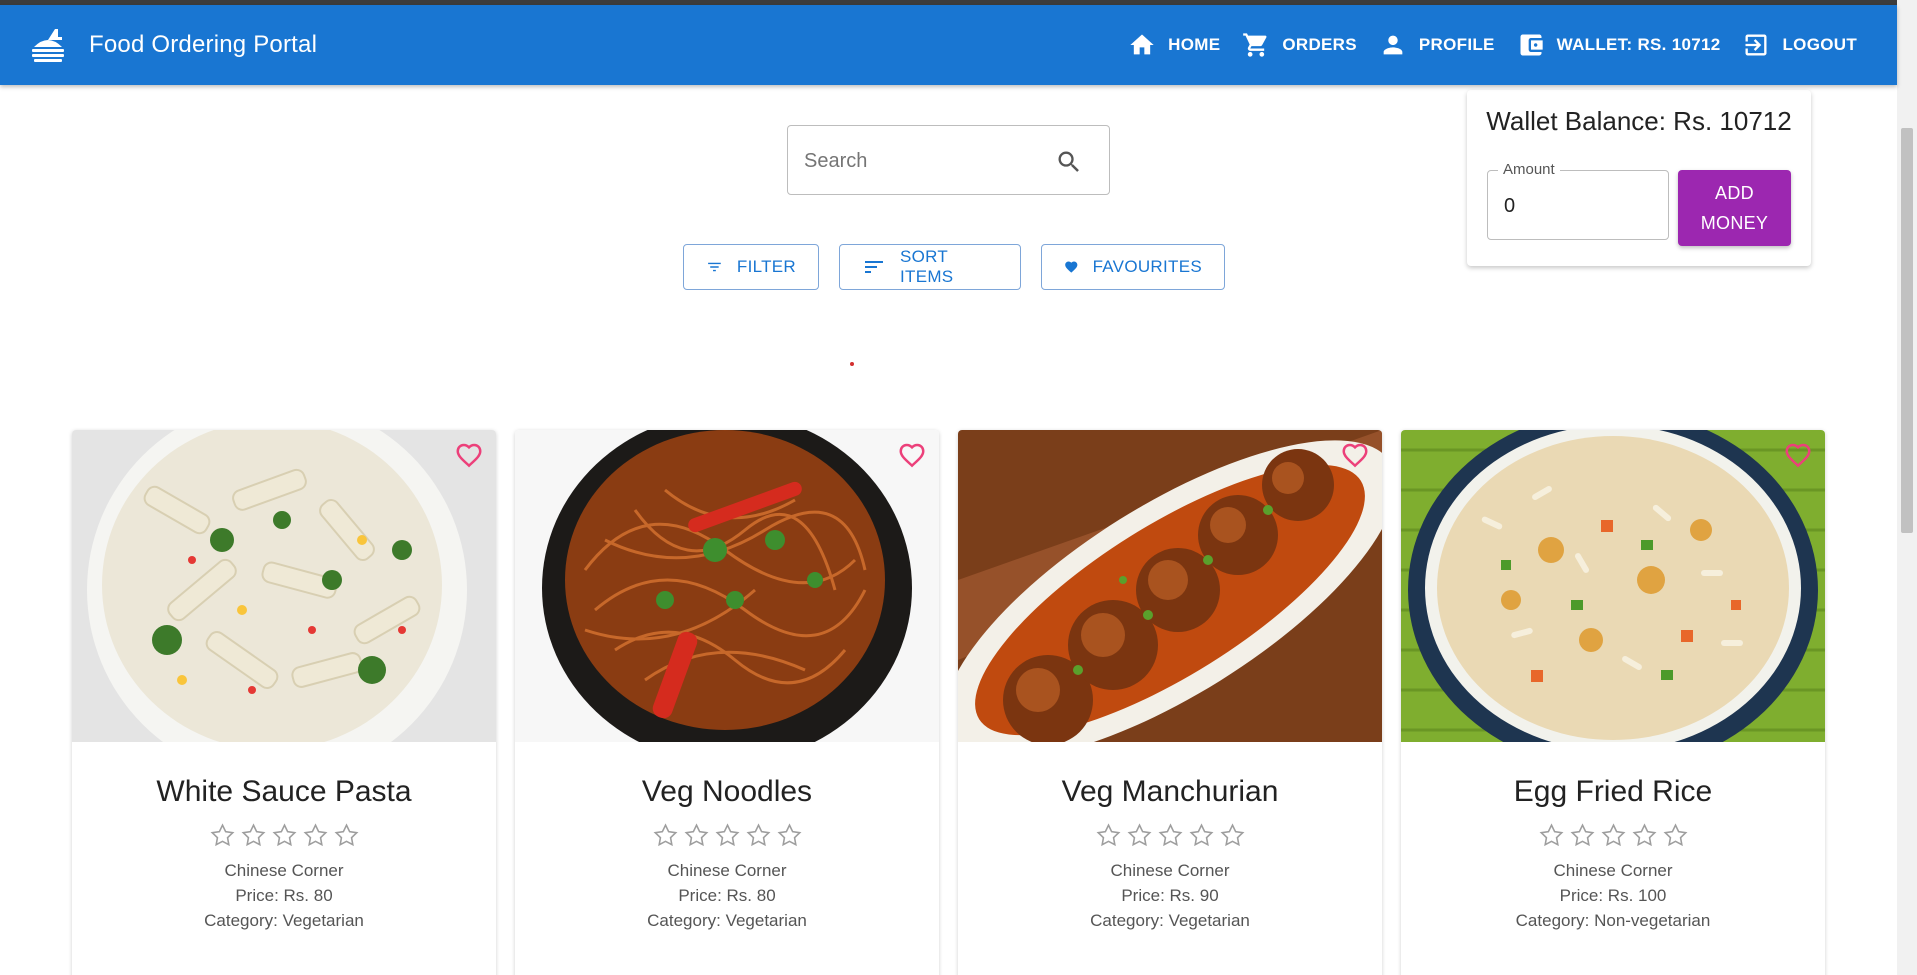 The image size is (1917, 975). Describe the element at coordinates (1613, 791) in the screenshot. I see `food-name: Egg Fried Rice` at that location.